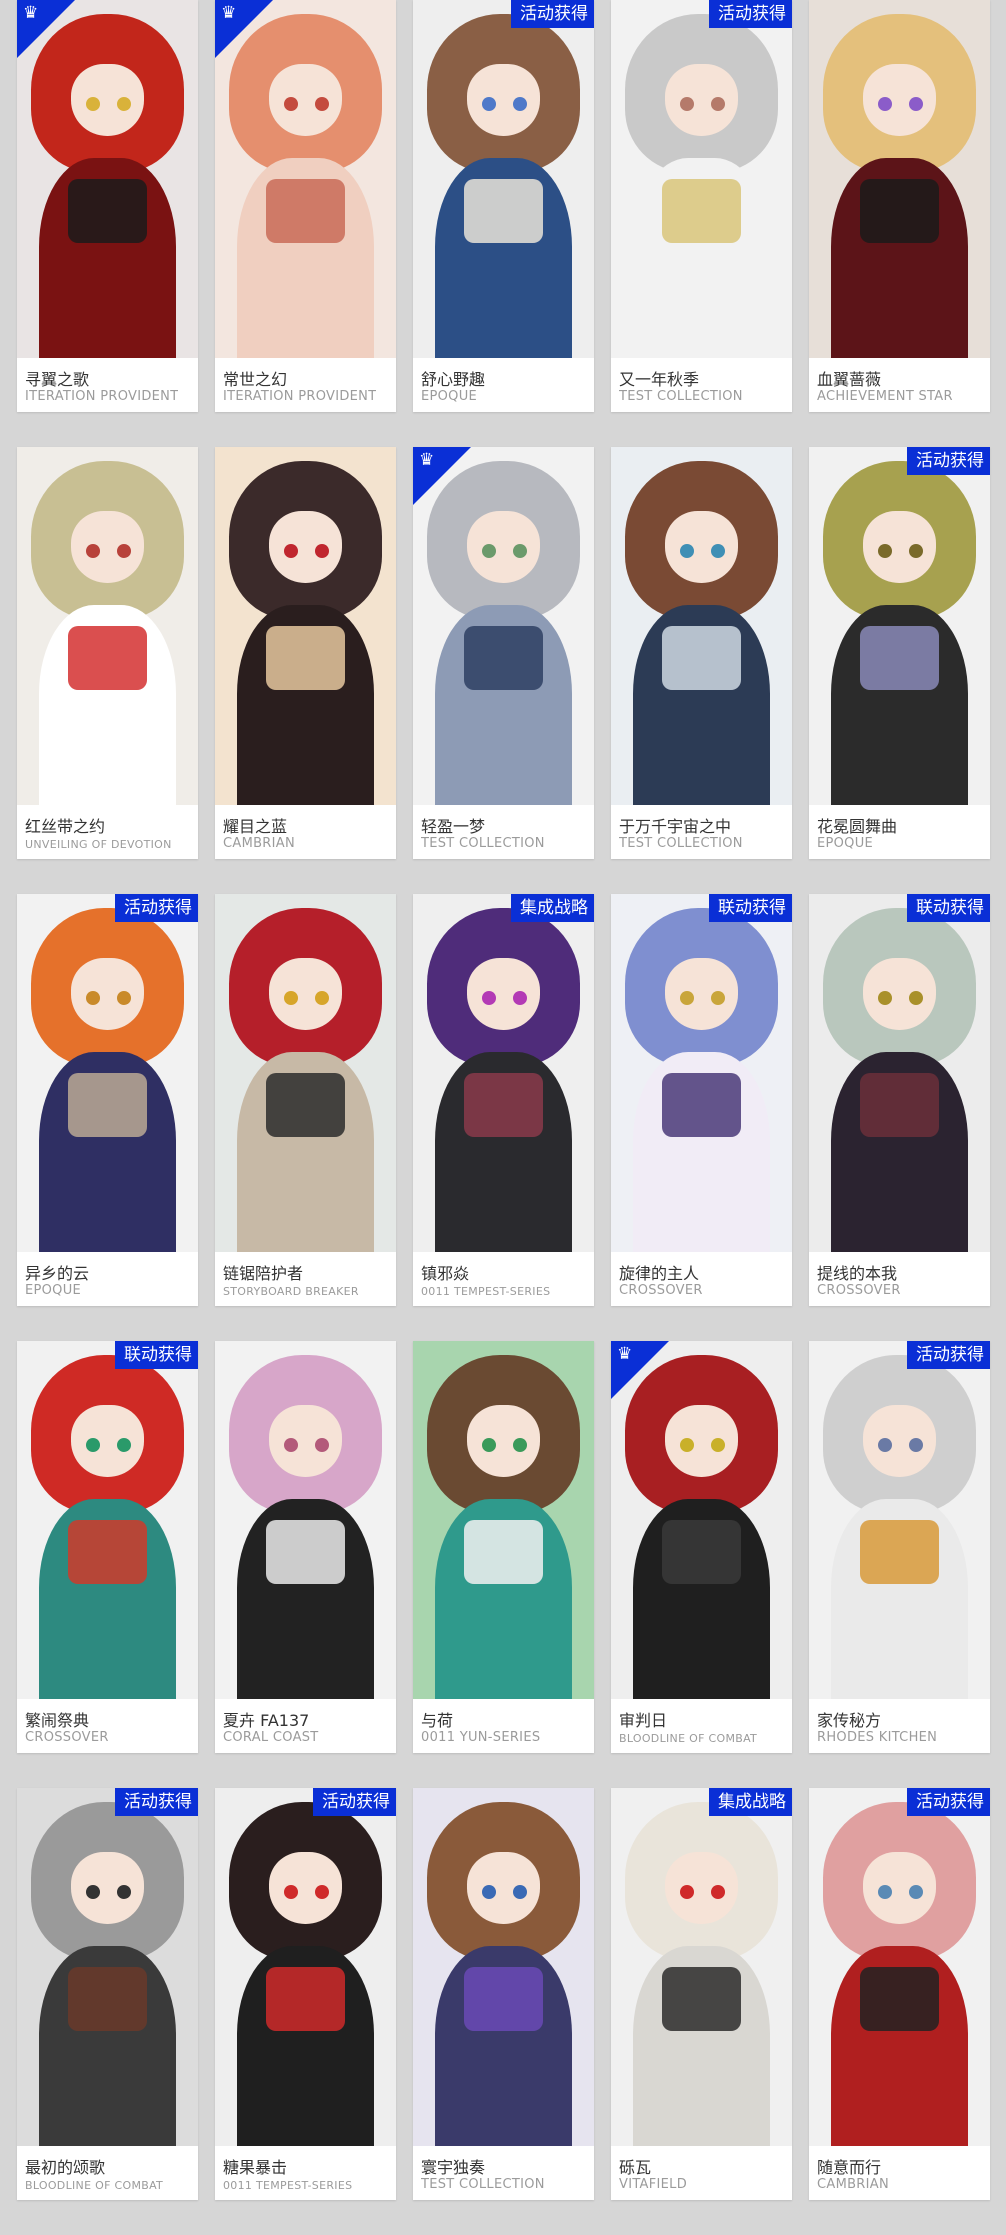  I want to click on skin-series: VITAFIELD, so click(653, 2184).